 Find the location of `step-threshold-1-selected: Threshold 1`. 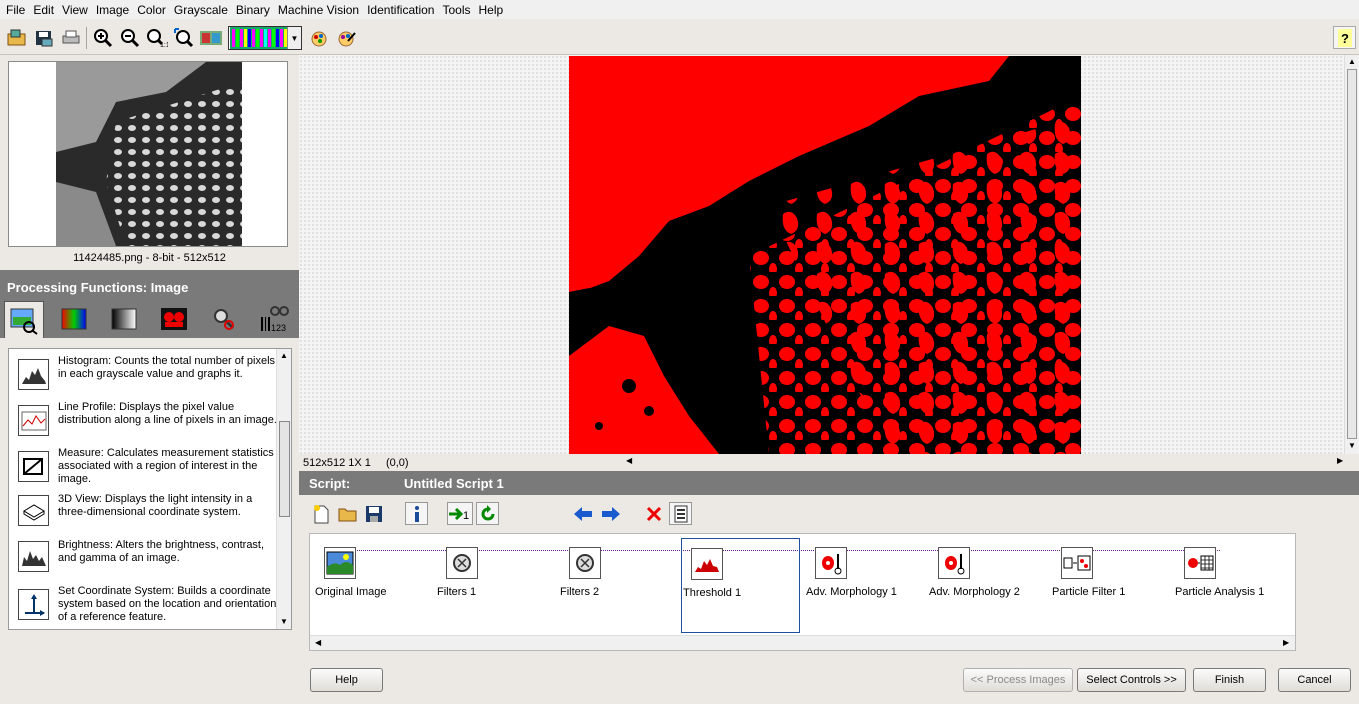

step-threshold-1-selected: Threshold 1 is located at coordinates (740, 585).